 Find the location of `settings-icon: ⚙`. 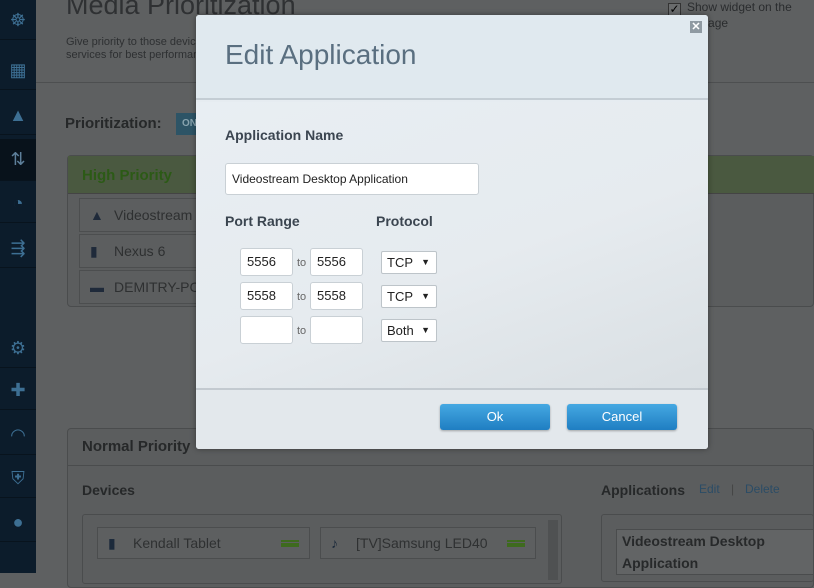

settings-icon: ⚙ is located at coordinates (18, 348).